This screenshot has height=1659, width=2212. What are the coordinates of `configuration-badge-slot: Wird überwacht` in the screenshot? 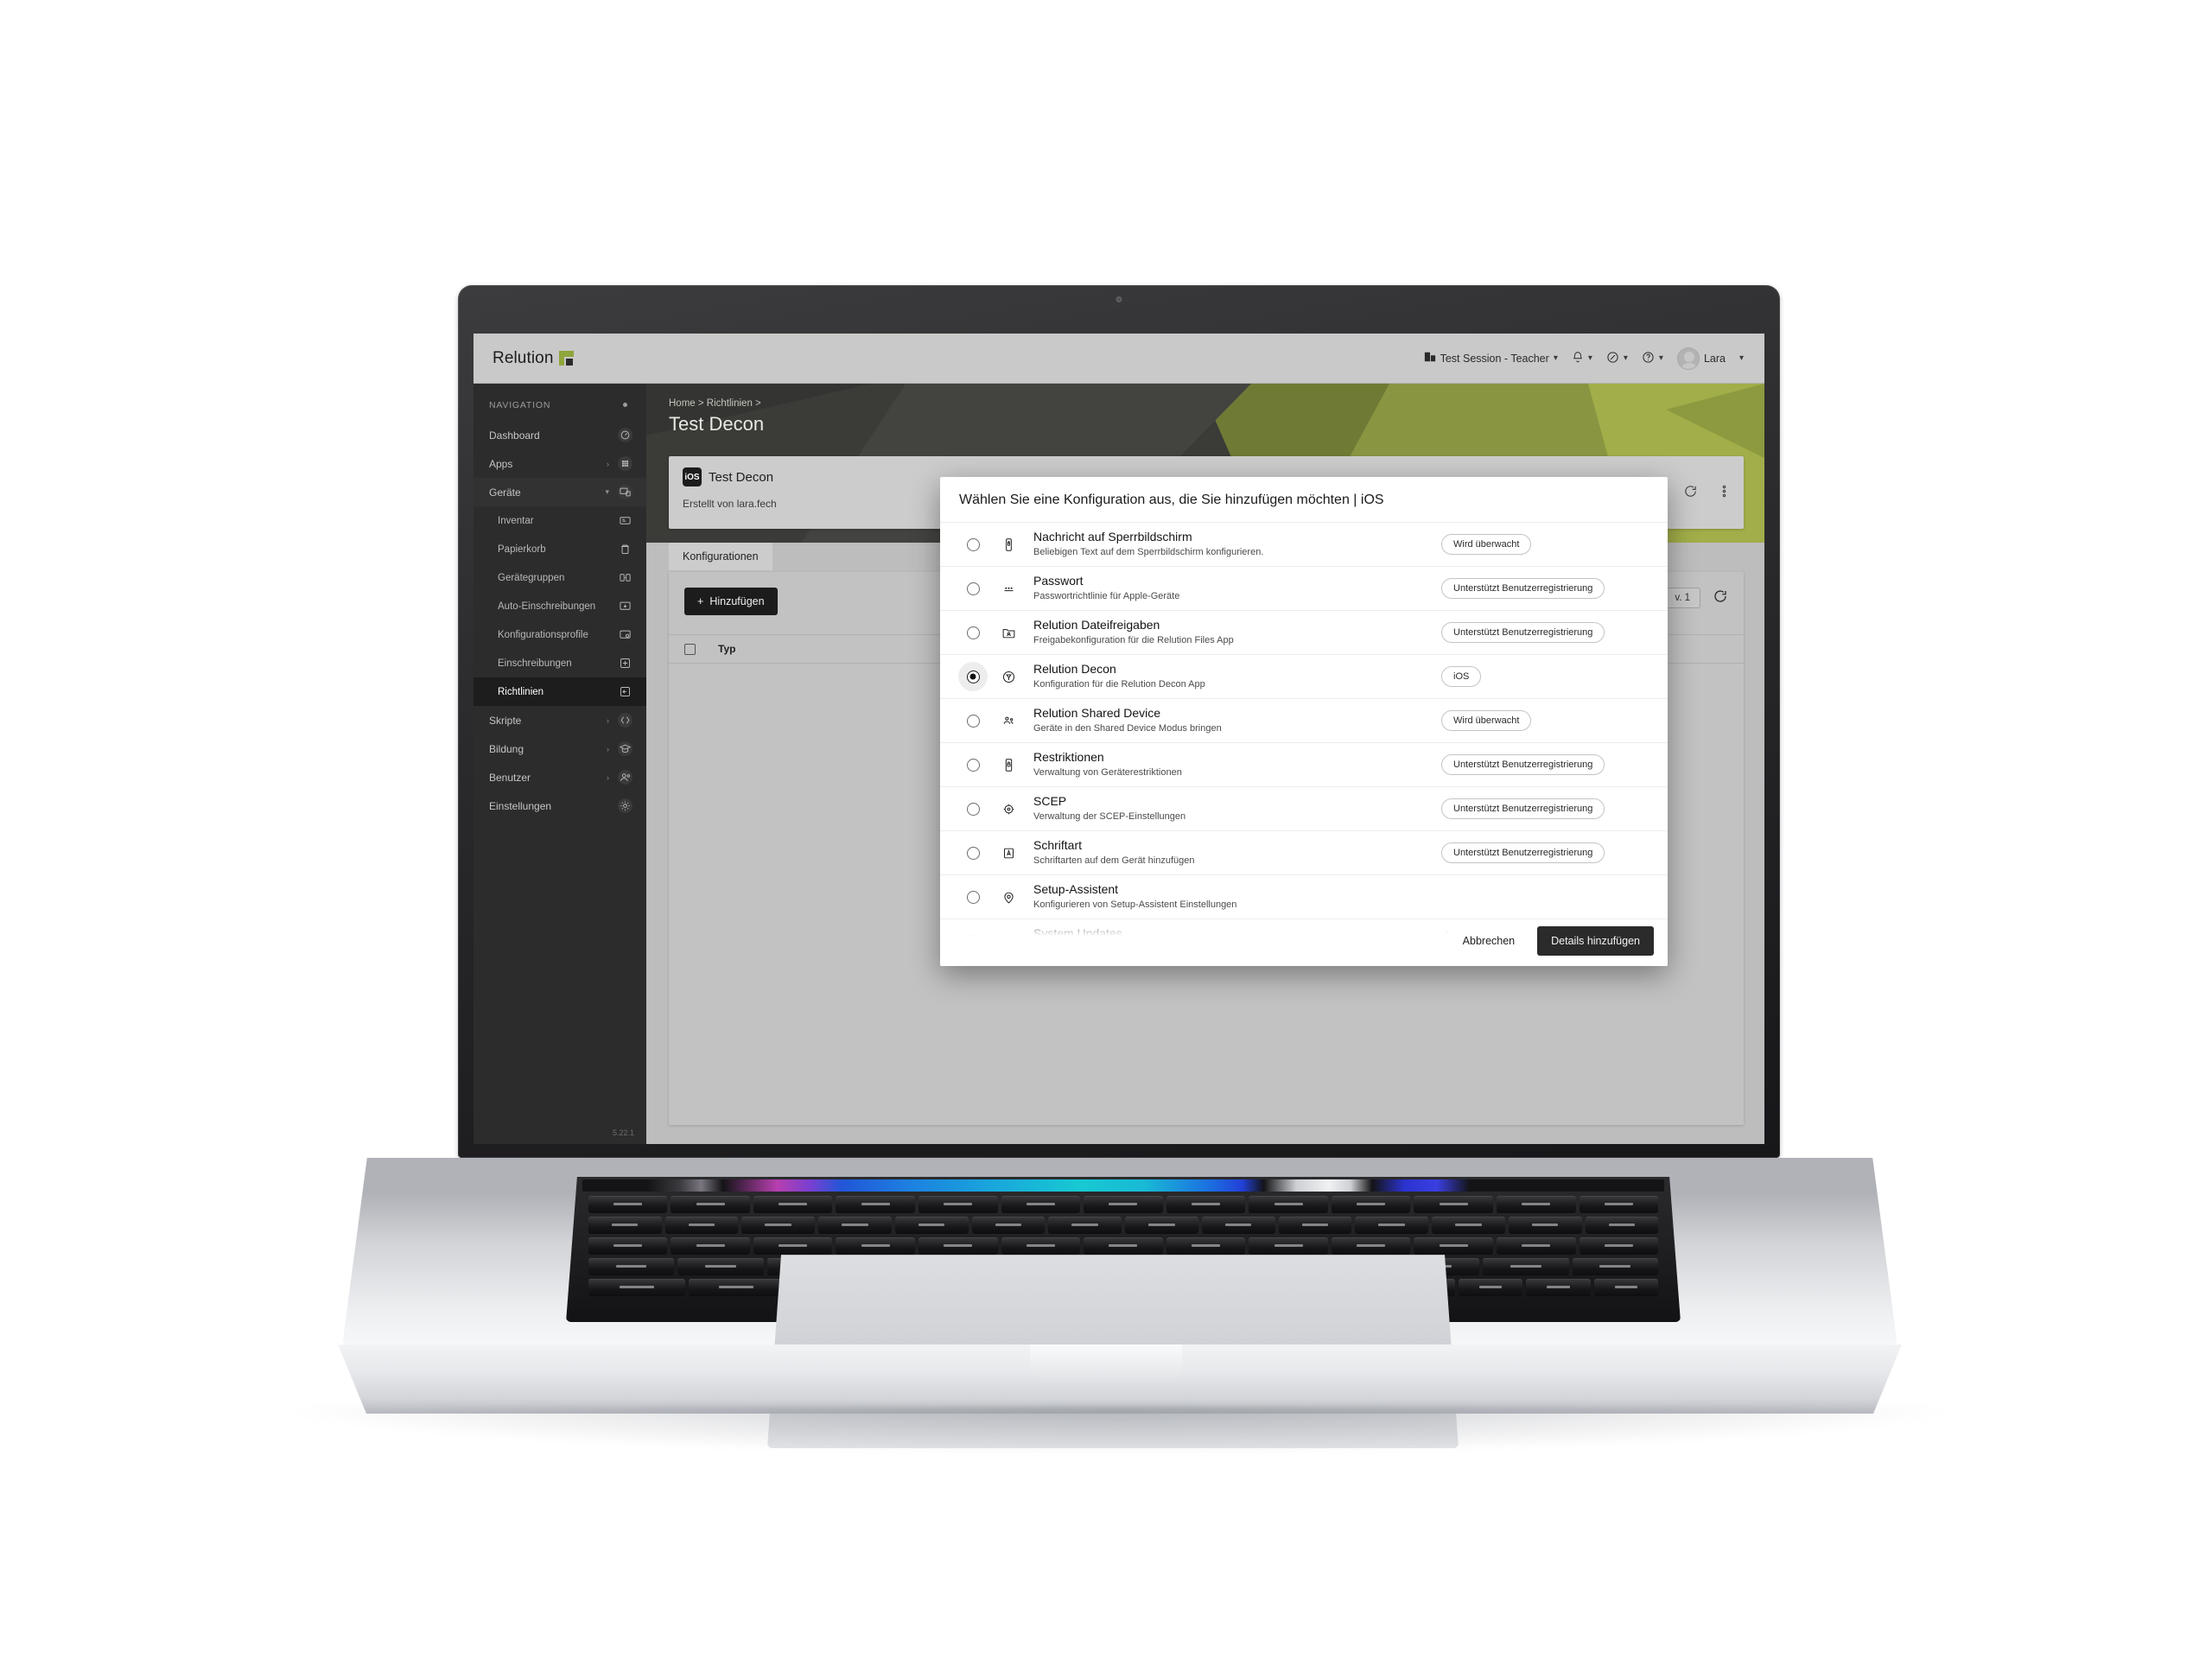 It's located at (1545, 544).